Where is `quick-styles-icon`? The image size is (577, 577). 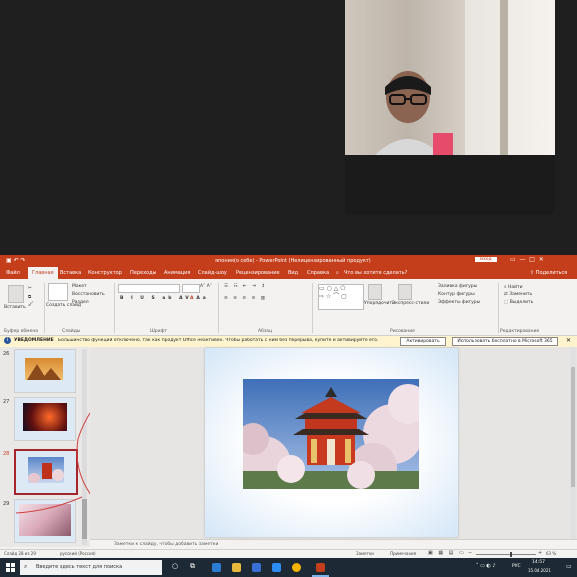
quick-styles-icon is located at coordinates (405, 292).